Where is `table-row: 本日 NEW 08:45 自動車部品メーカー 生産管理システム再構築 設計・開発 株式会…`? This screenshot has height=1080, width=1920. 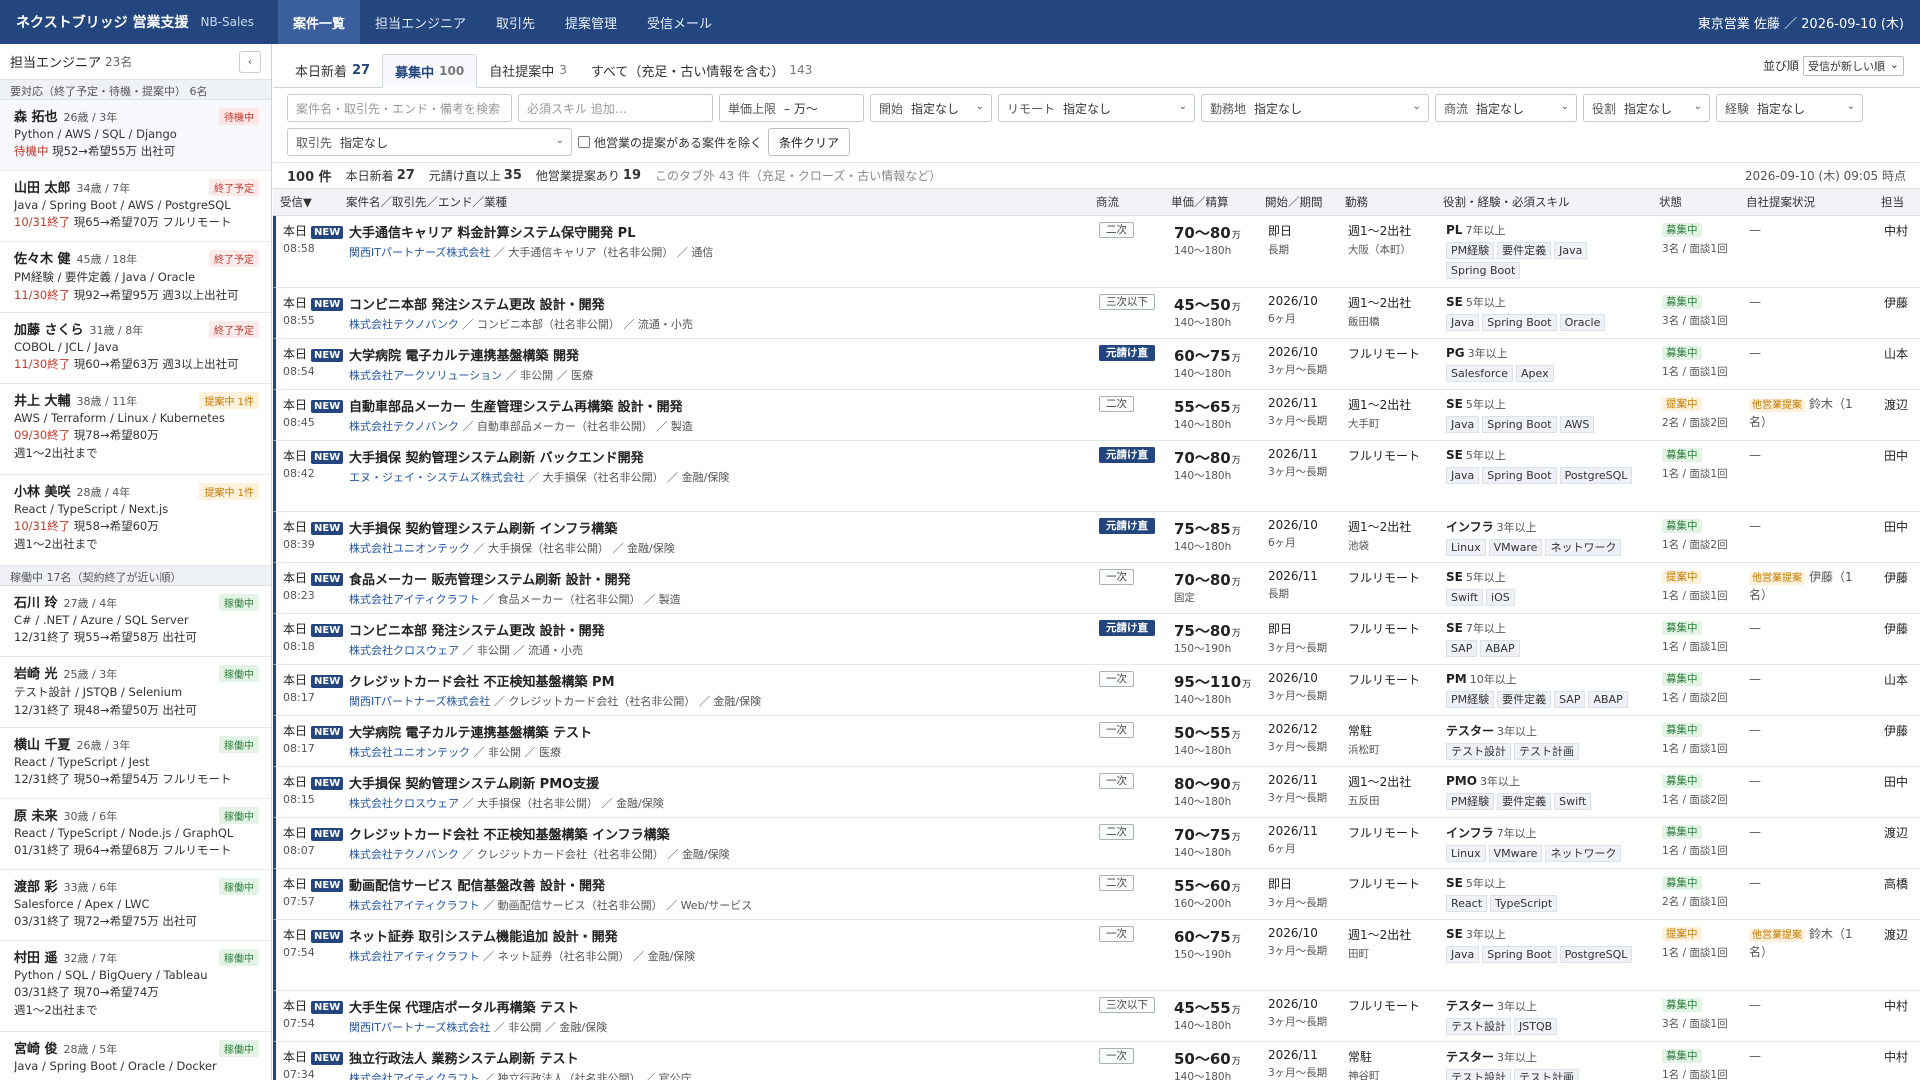
table-row: 本日 NEW 08:45 自動車部品メーカー 生産管理システム再構築 設計・開発 株式会… is located at coordinates (1096, 415).